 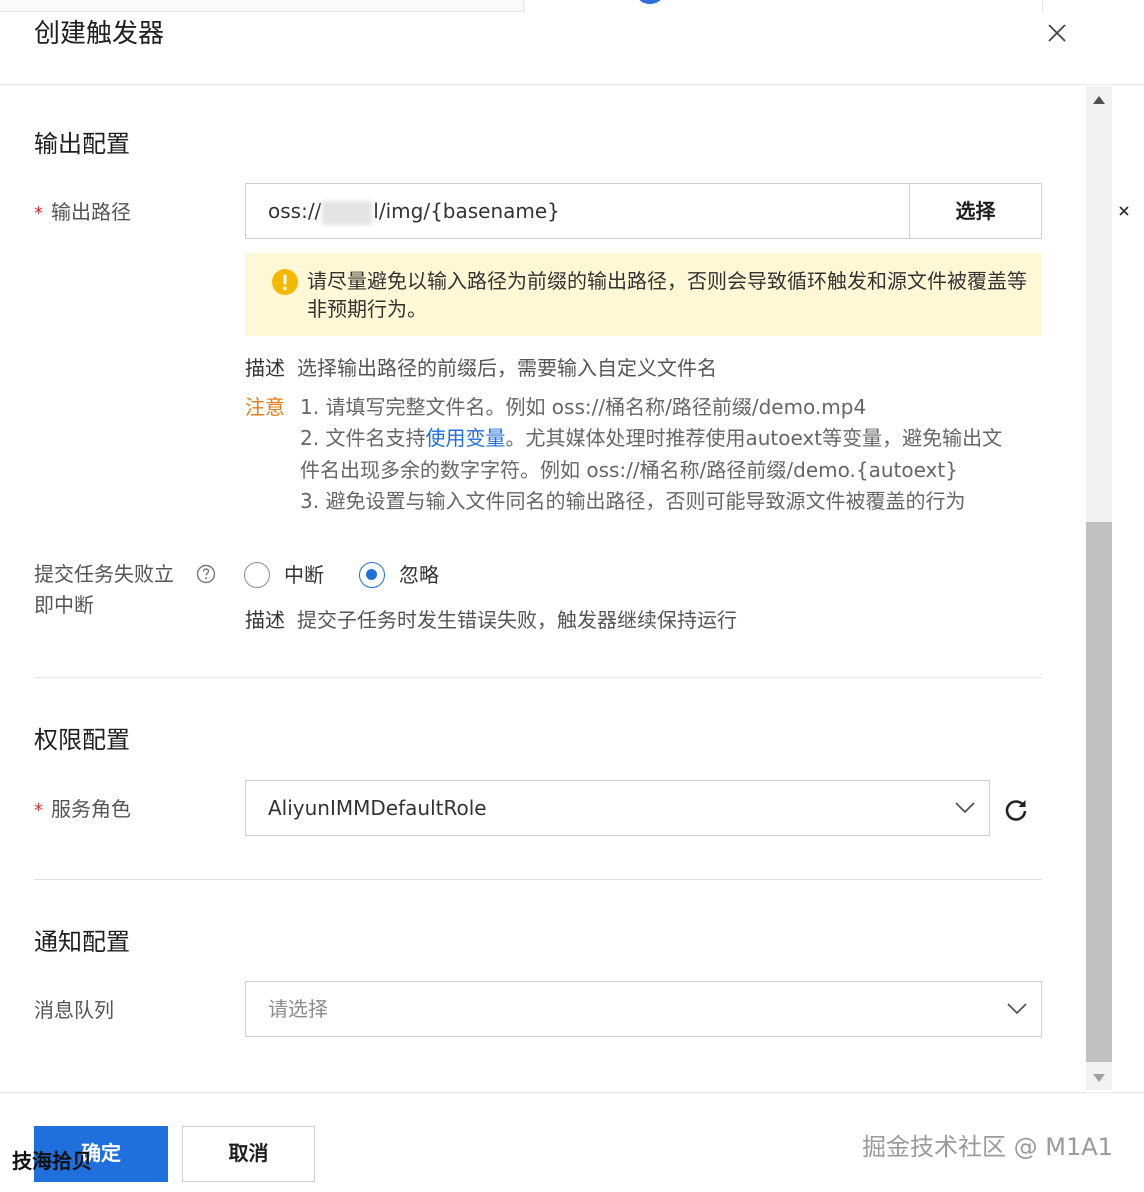 I want to click on output-path-description: 描述 选择输出路径的前缀后，需要输入自定义文件名, so click(x=481, y=368).